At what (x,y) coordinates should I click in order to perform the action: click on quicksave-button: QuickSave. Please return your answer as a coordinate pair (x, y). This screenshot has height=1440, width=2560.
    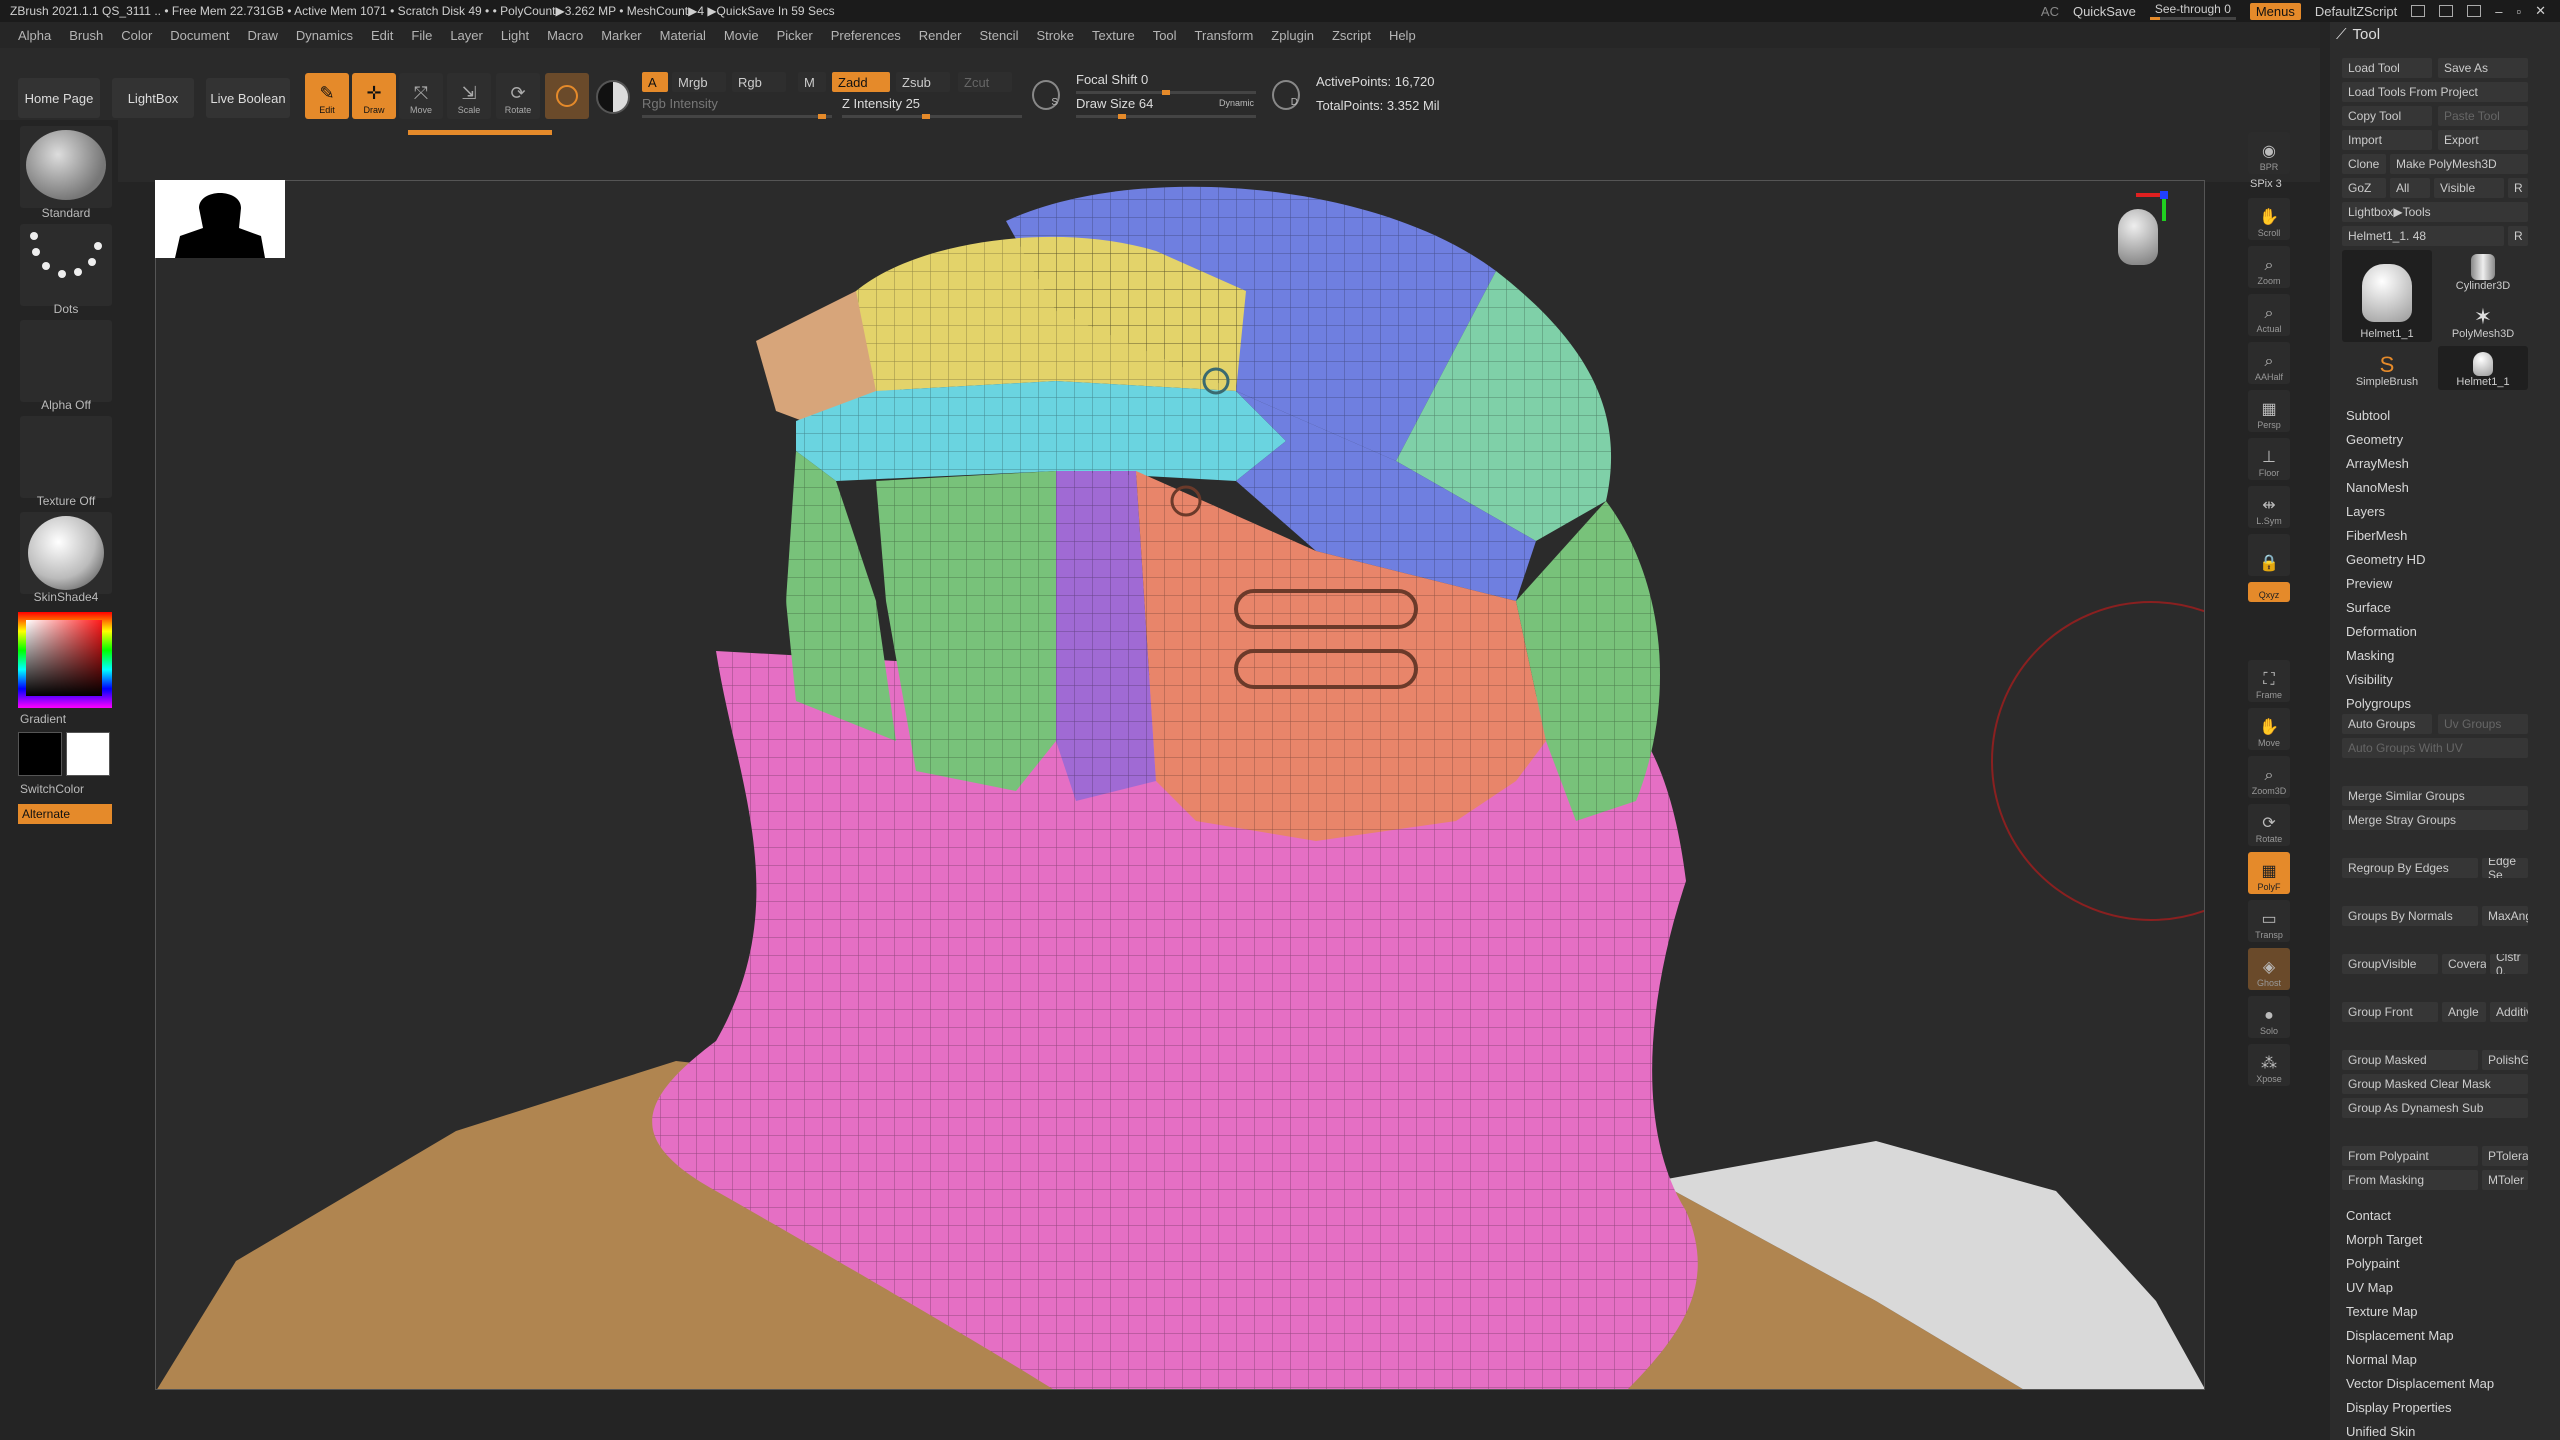
    Looking at the image, I should click on (2104, 11).